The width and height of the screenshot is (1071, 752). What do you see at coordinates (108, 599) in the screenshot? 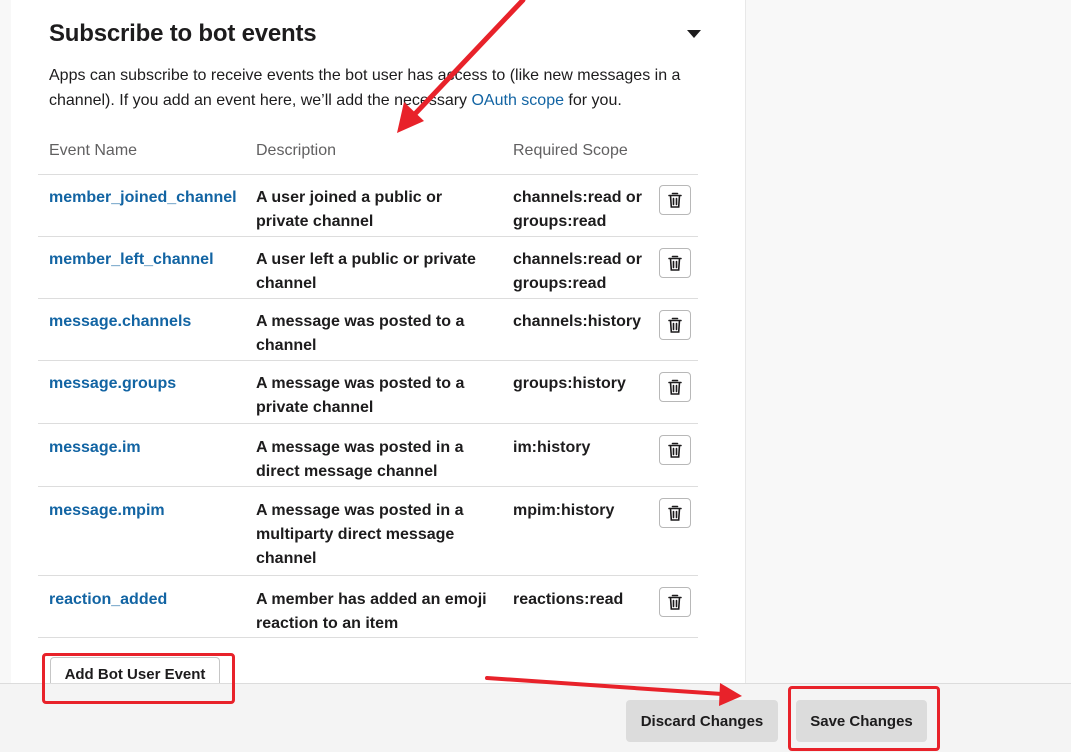
I see `event-name-link: reaction_added` at bounding box center [108, 599].